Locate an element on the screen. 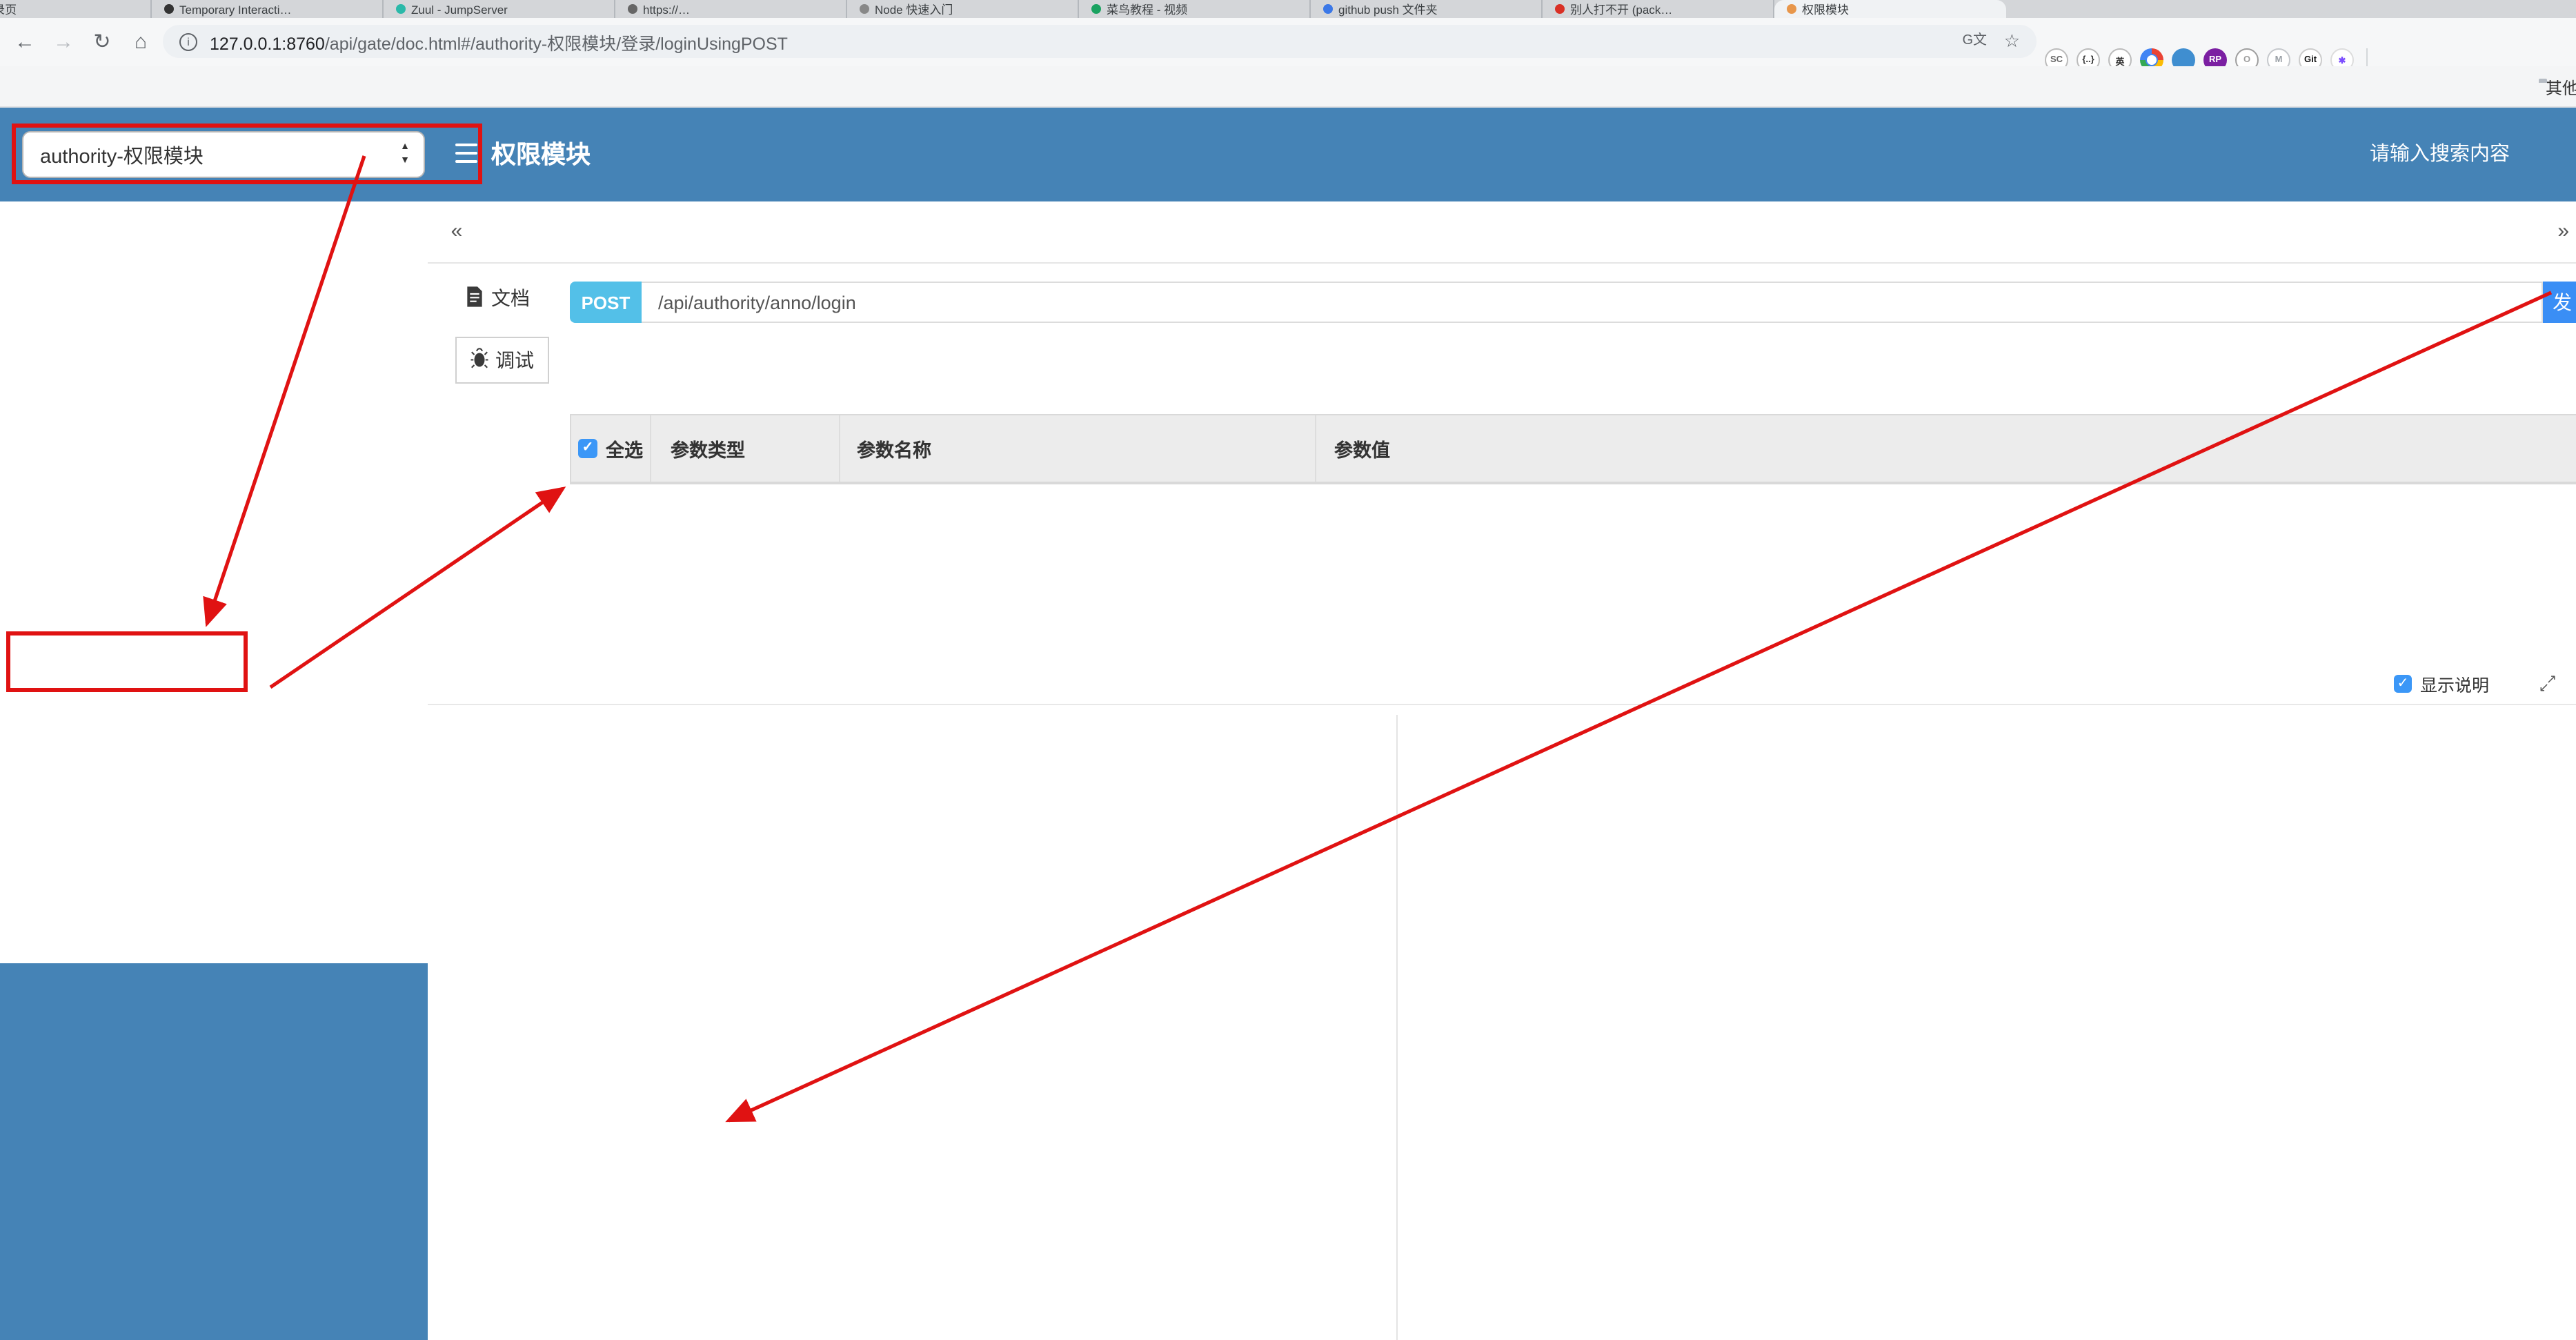  response-divider is located at coordinates (1502, 704).